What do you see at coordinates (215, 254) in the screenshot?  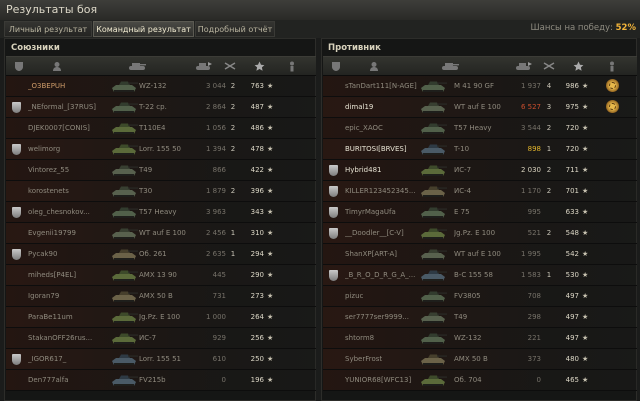 I see `damage-value: 2 635` at bounding box center [215, 254].